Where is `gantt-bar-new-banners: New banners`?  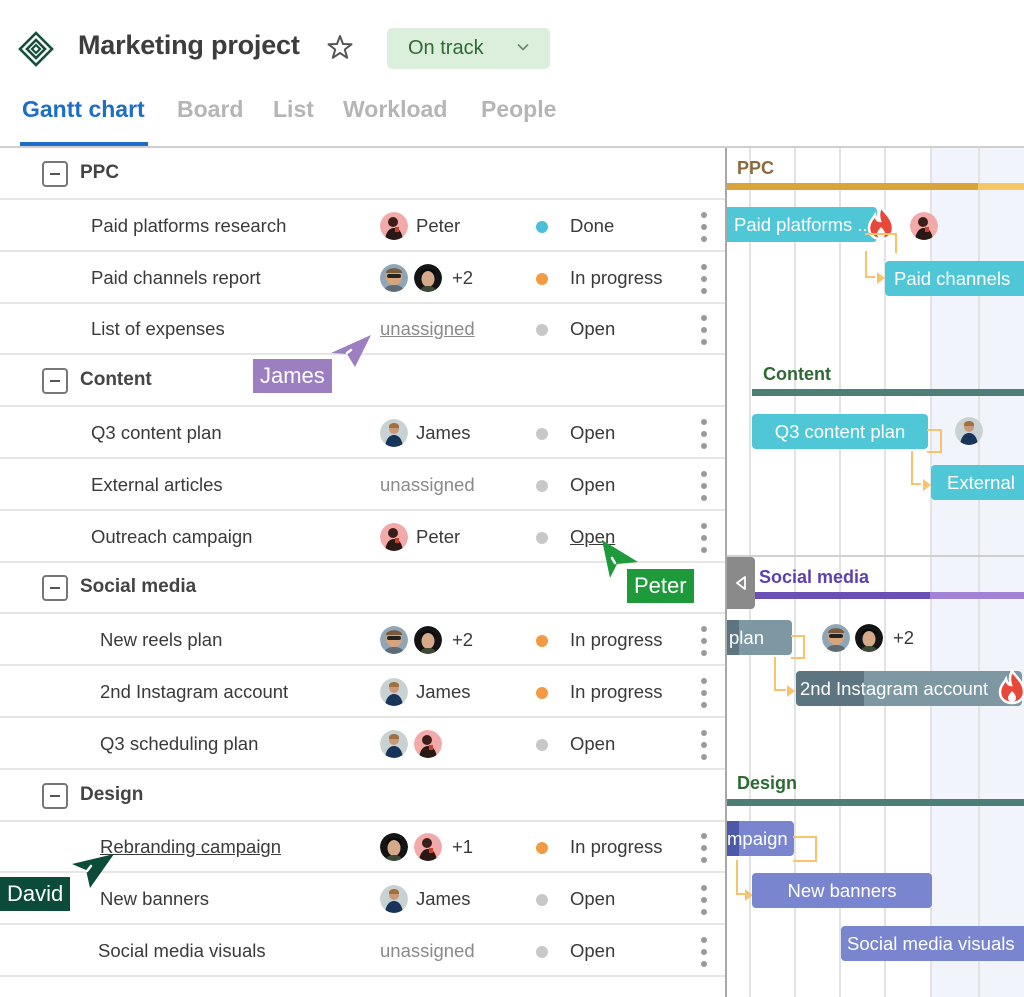
gantt-bar-new-banners: New banners is located at coordinates (842, 890).